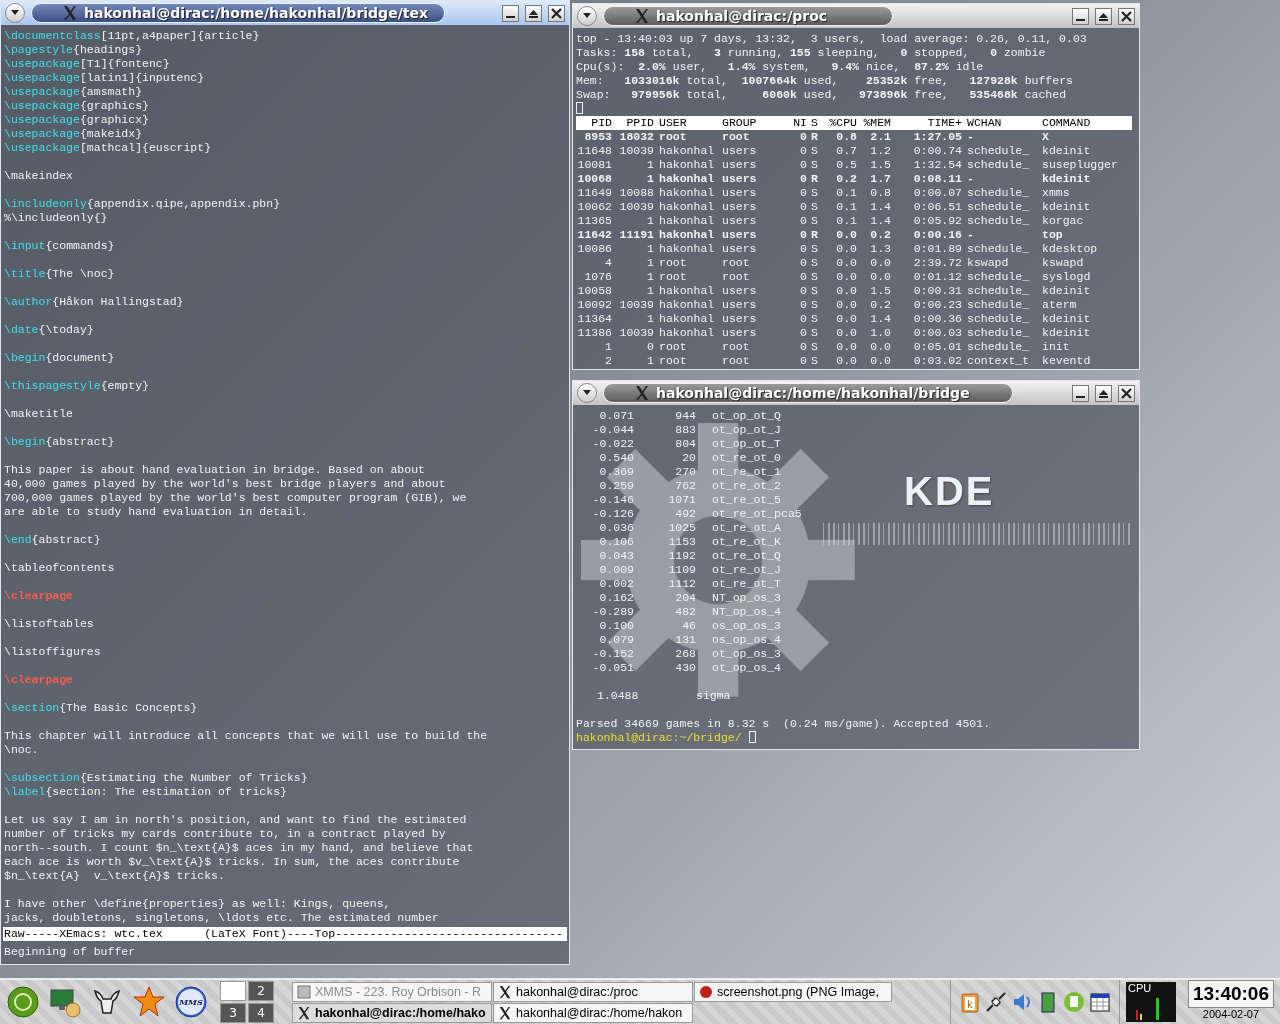 The height and width of the screenshot is (1024, 1280). I want to click on code-line: This chapter will introduce all concepts that we will use to build the, so click(246, 736).